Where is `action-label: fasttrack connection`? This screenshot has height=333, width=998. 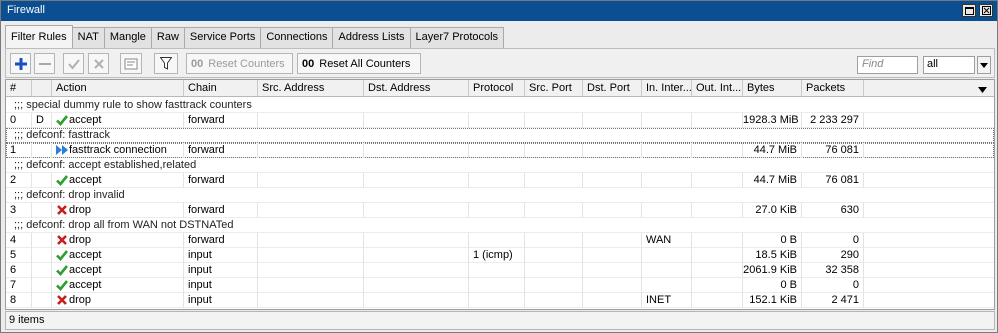 action-label: fasttrack connection is located at coordinates (118, 150).